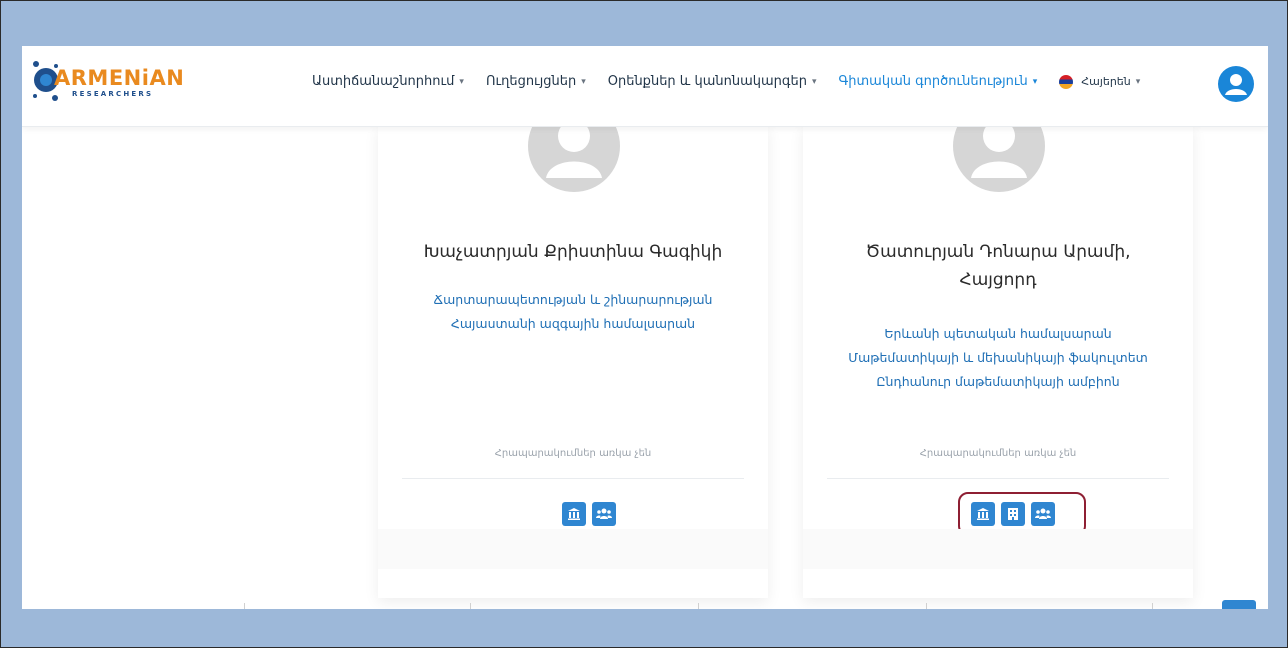  Describe the element at coordinates (573, 323) in the screenshot. I see `affiliation-line: Հայաստանի ազգային համալսարան` at that location.